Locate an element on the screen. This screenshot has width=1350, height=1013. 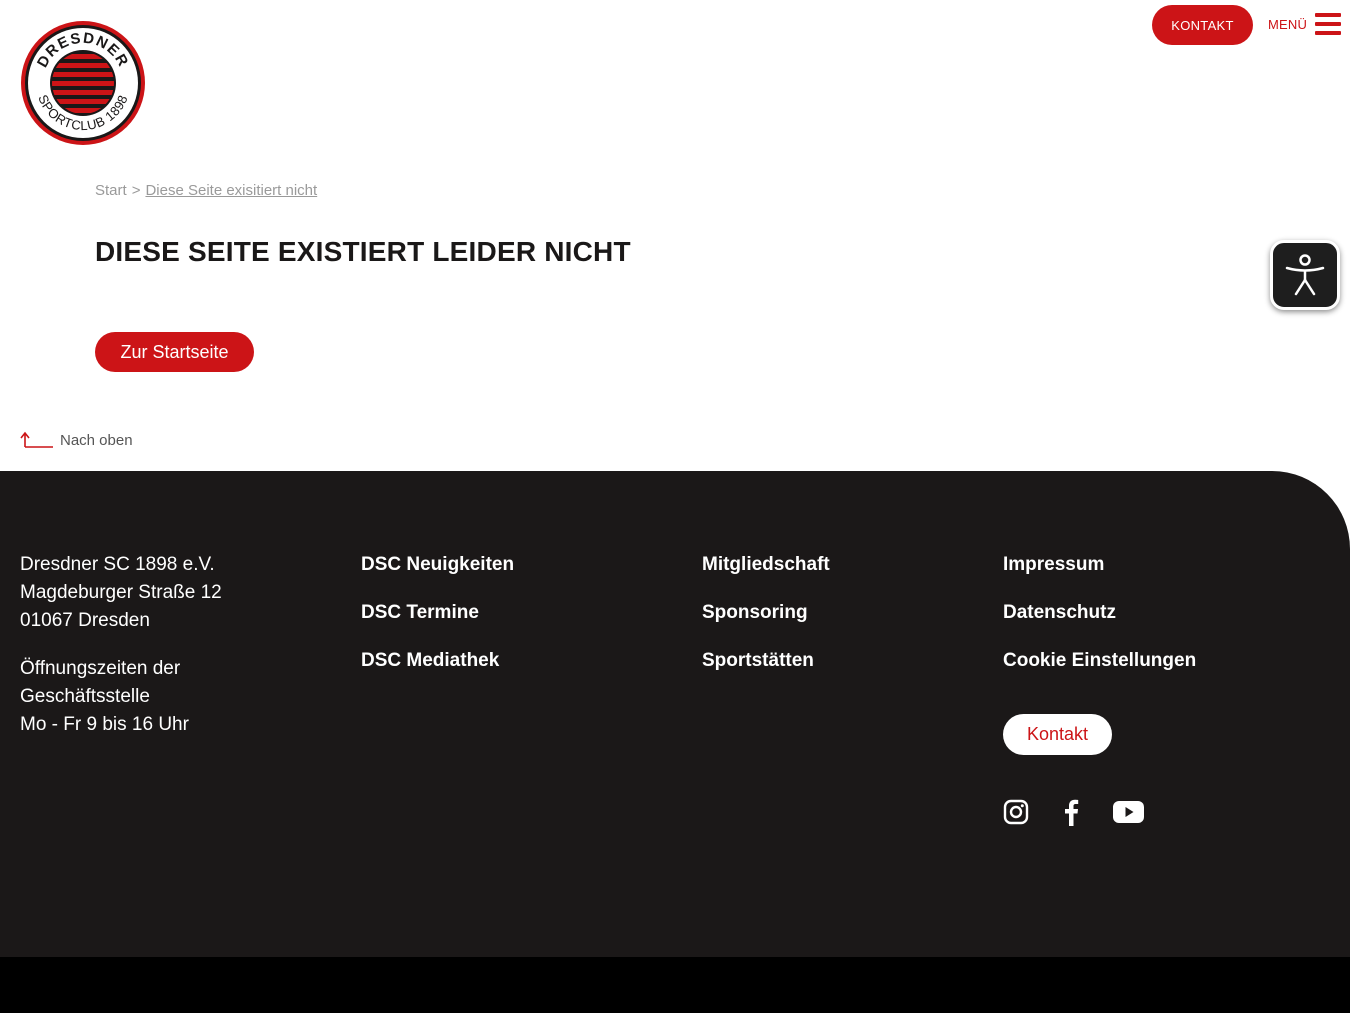
opening-hours-line: Mo - Fr 9 bis 16 Uhr is located at coordinates (104, 724).